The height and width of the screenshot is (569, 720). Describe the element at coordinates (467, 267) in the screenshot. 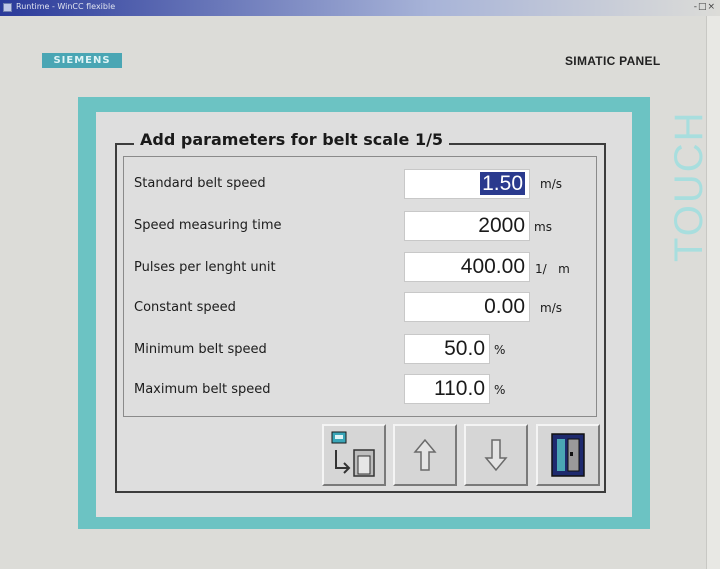

I see `pulses-per-length-unit-input: 400.00` at that location.